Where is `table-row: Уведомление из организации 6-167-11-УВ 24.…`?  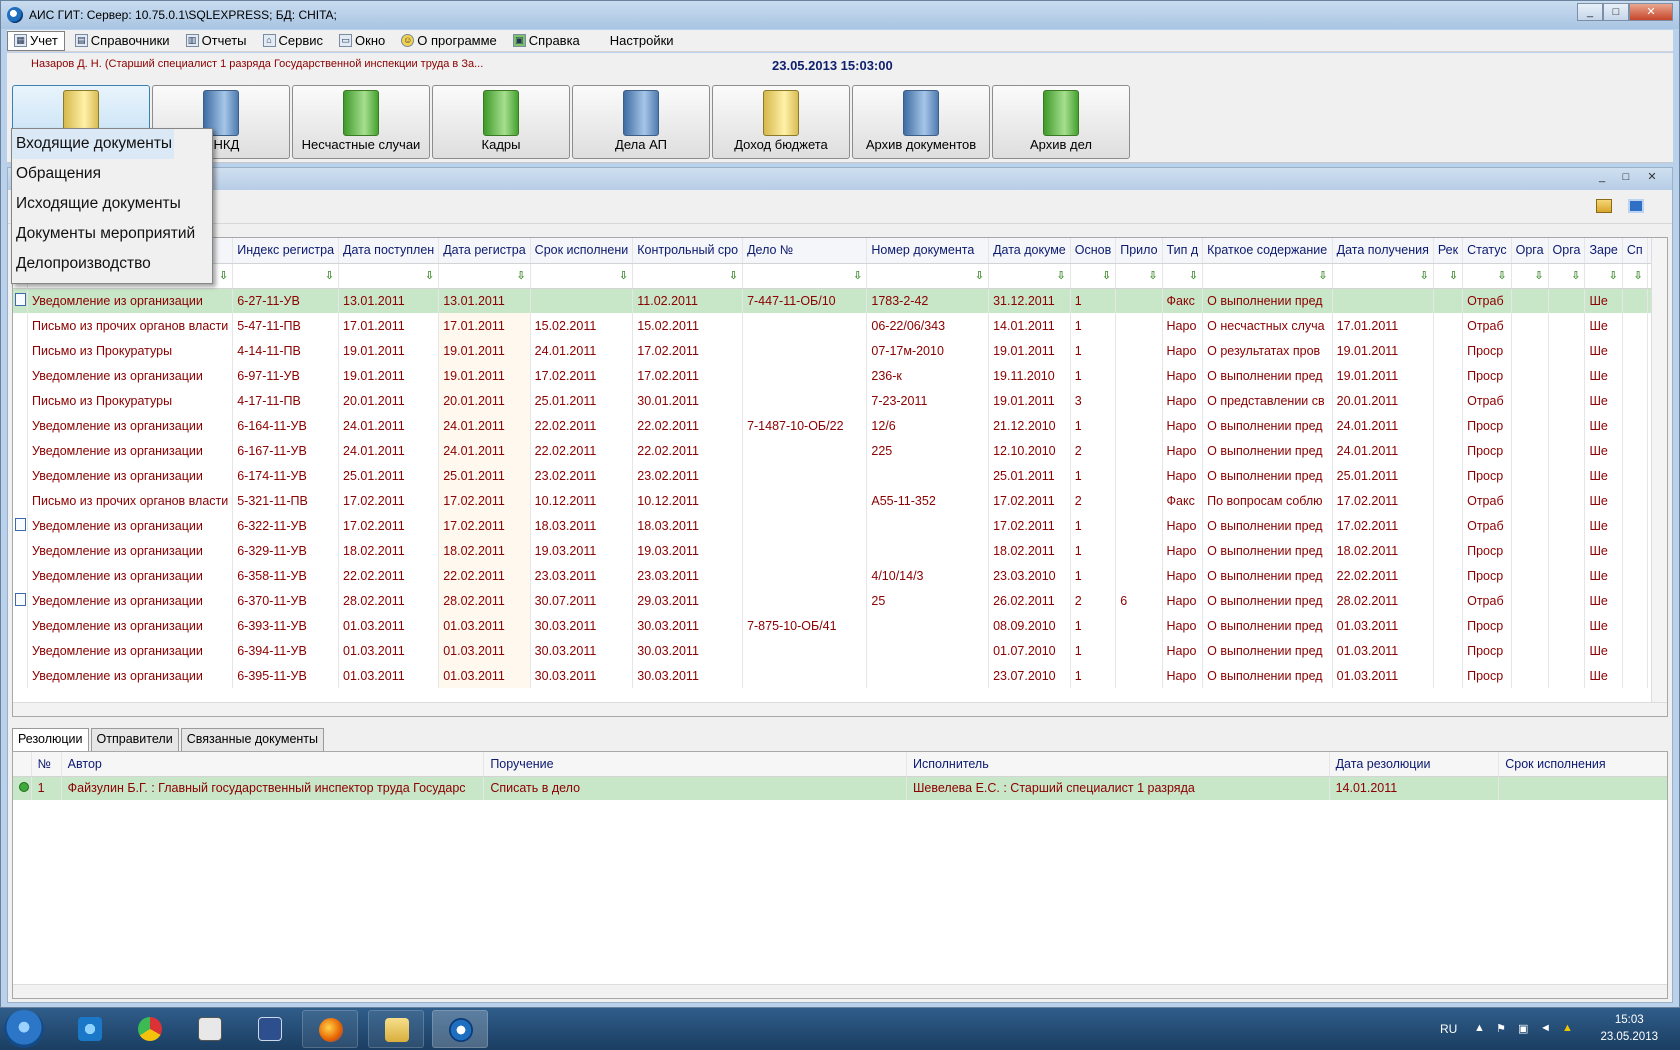
table-row: Уведомление из организации 6-167-11-УВ 24.… is located at coordinates (840, 450).